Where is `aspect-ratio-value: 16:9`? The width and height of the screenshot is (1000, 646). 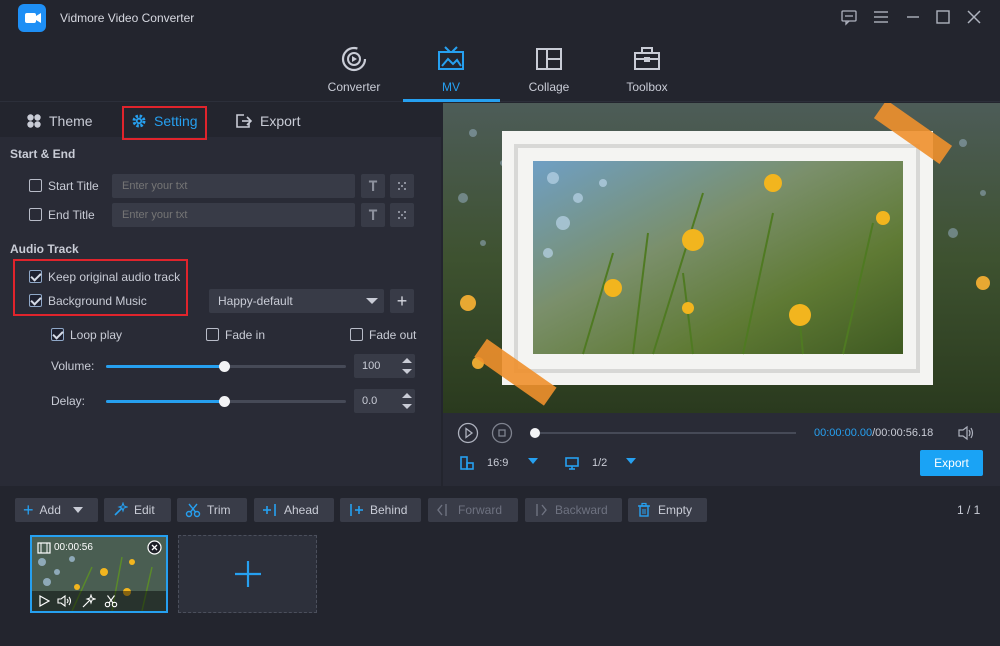 aspect-ratio-value: 16:9 is located at coordinates (498, 463).